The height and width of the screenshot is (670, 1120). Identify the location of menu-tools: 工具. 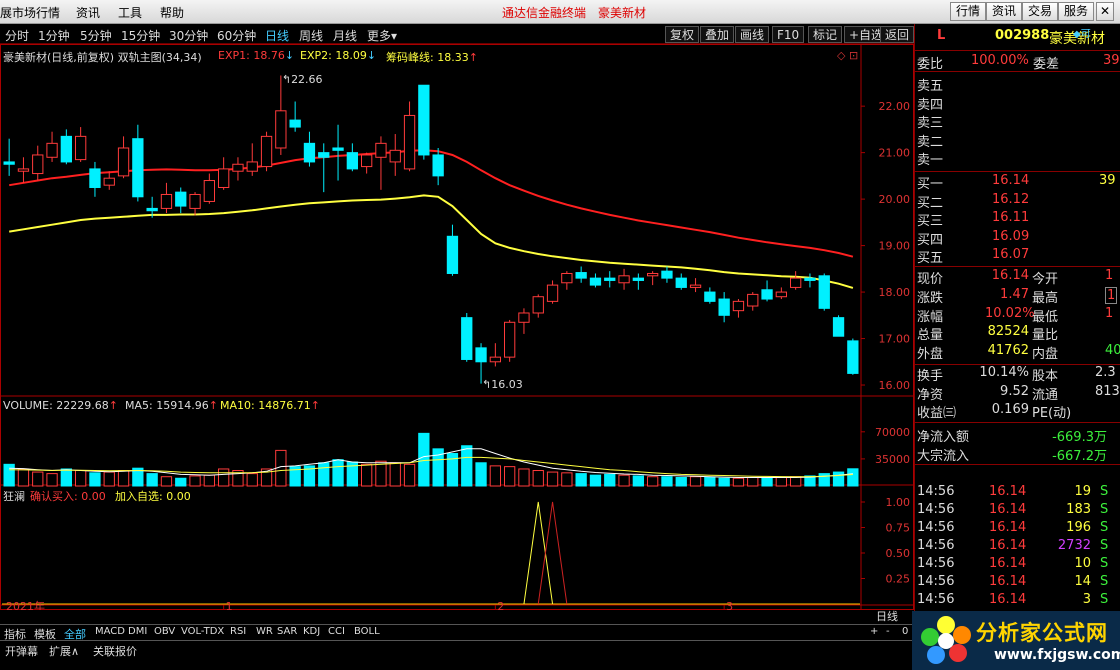
(130, 12).